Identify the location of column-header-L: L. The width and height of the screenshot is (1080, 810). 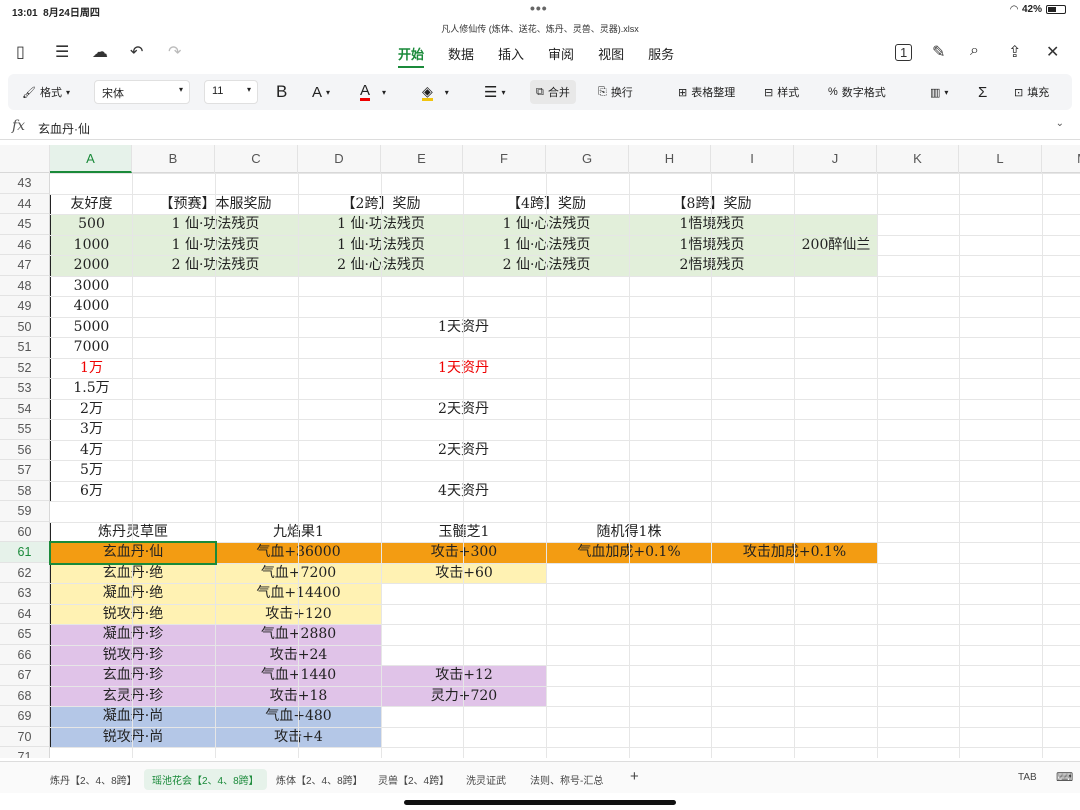
(1000, 159).